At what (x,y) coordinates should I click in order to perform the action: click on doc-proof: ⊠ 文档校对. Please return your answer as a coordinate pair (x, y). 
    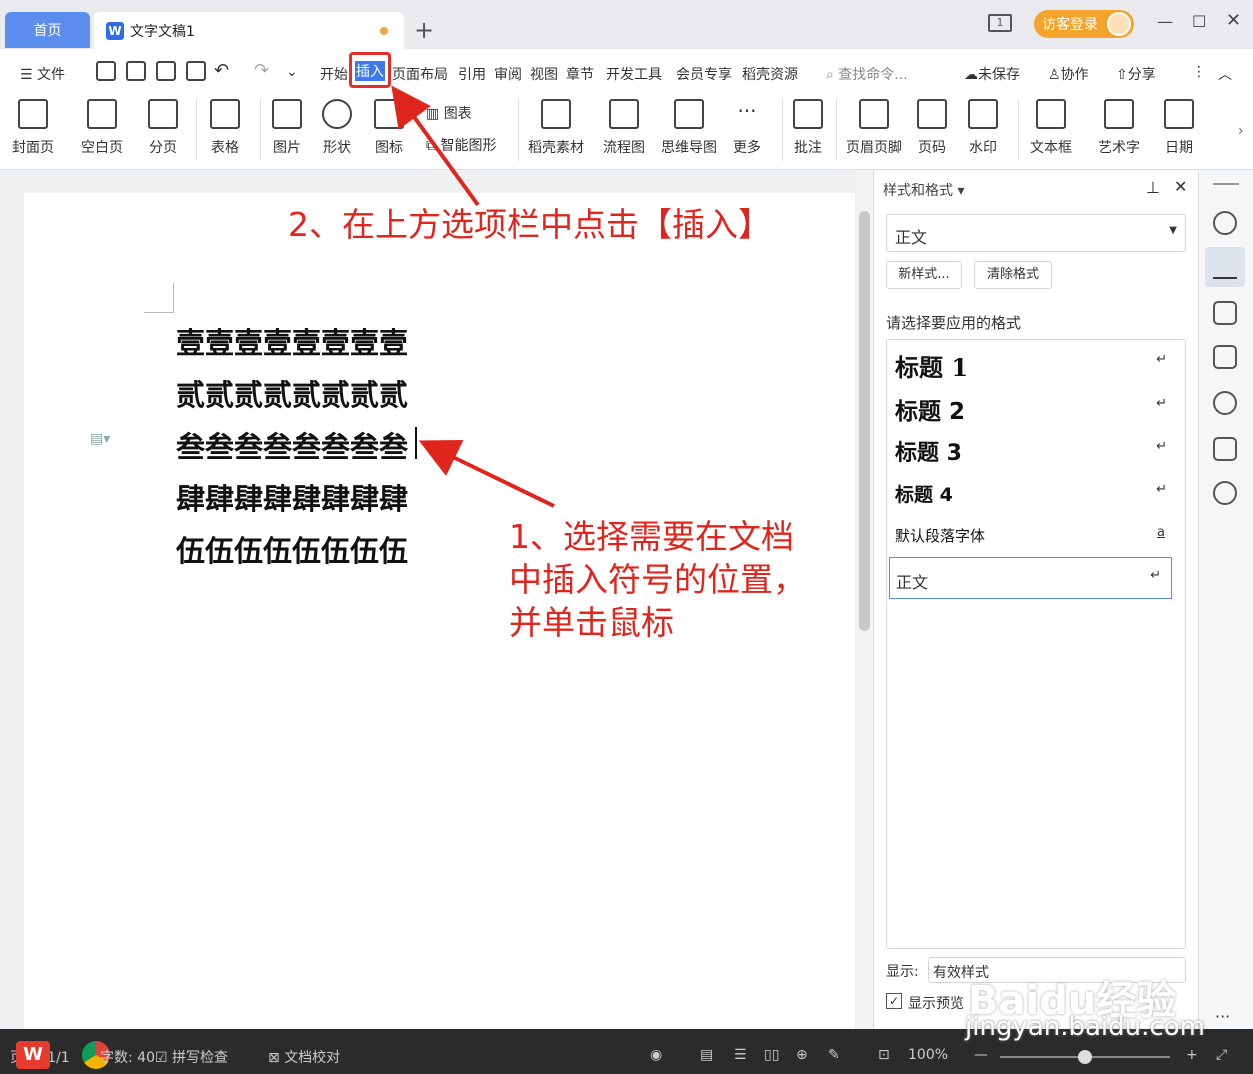
    Looking at the image, I should click on (304, 1057).